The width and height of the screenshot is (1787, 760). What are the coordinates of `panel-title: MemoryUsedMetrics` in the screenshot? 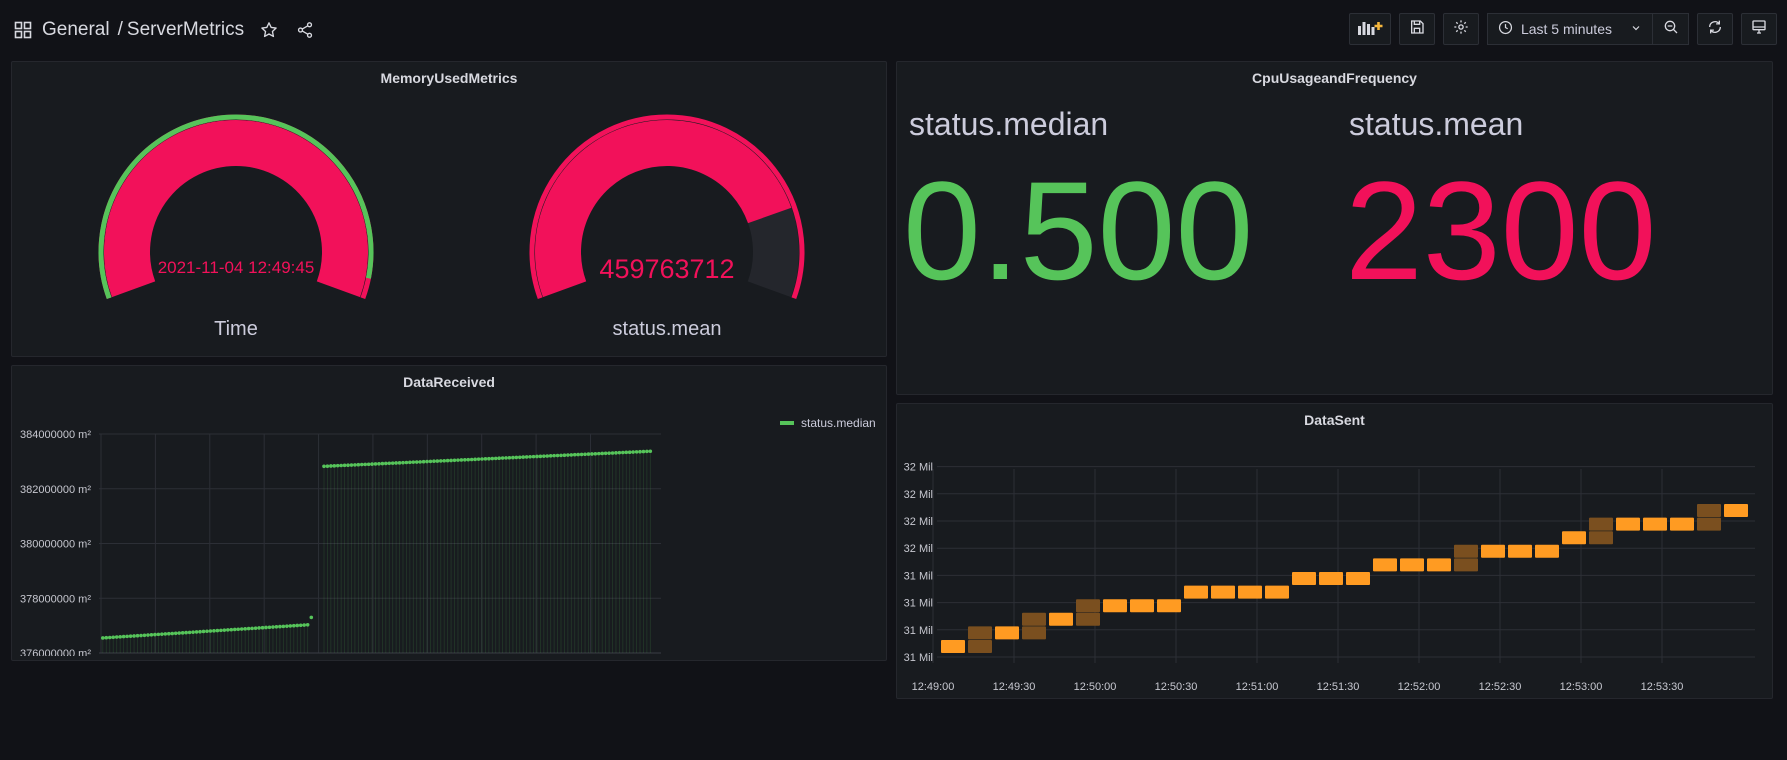 It's located at (449, 78).